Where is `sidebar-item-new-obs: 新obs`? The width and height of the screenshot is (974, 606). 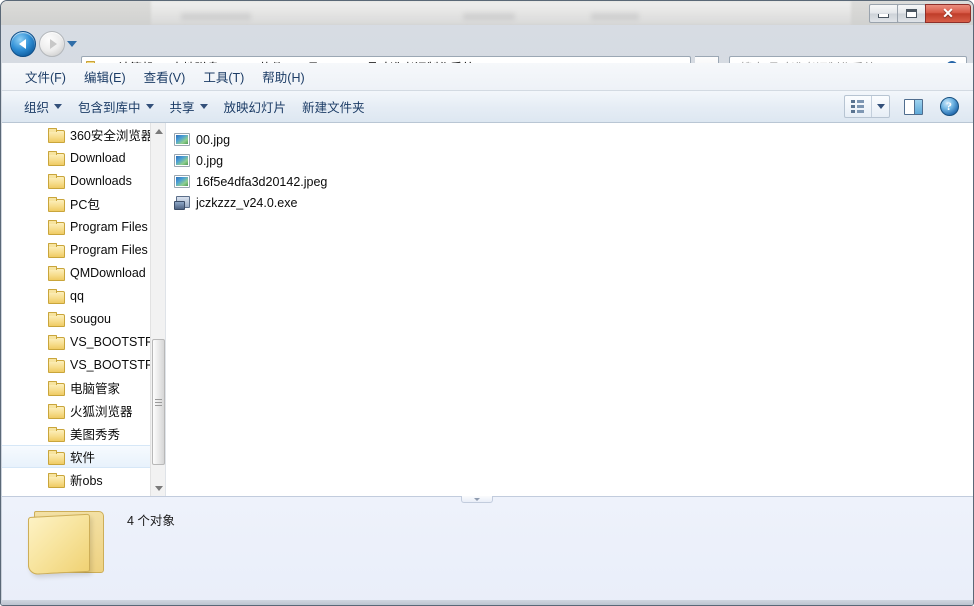
sidebar-item-new-obs: 新obs is located at coordinates (77, 479).